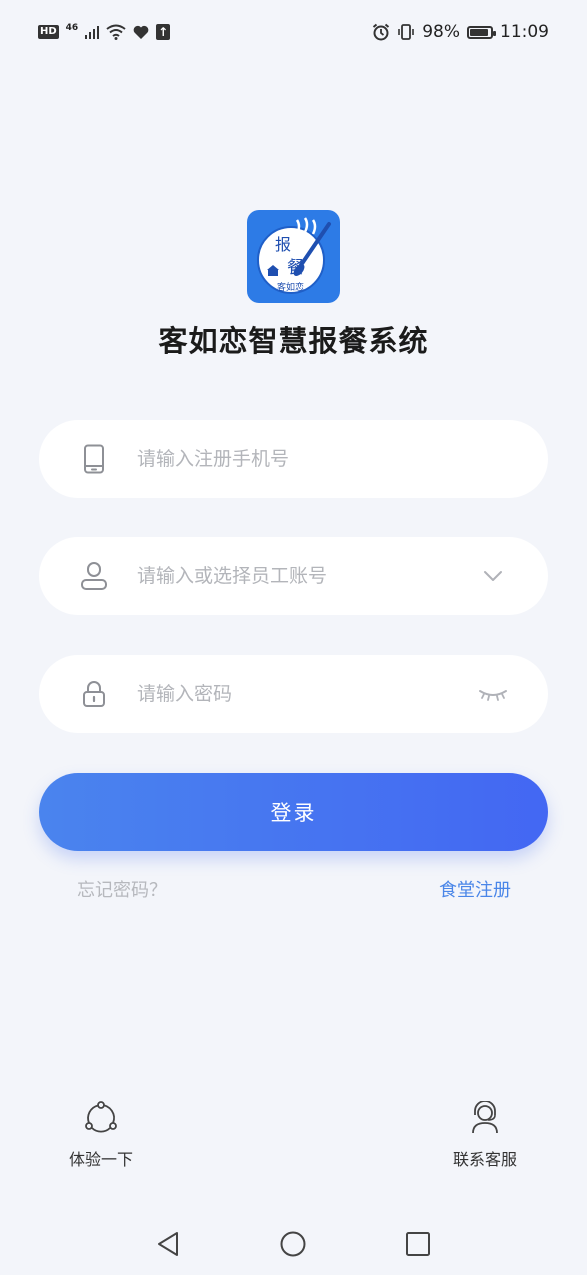  Describe the element at coordinates (297, 459) in the screenshot. I see `phone-input` at that location.